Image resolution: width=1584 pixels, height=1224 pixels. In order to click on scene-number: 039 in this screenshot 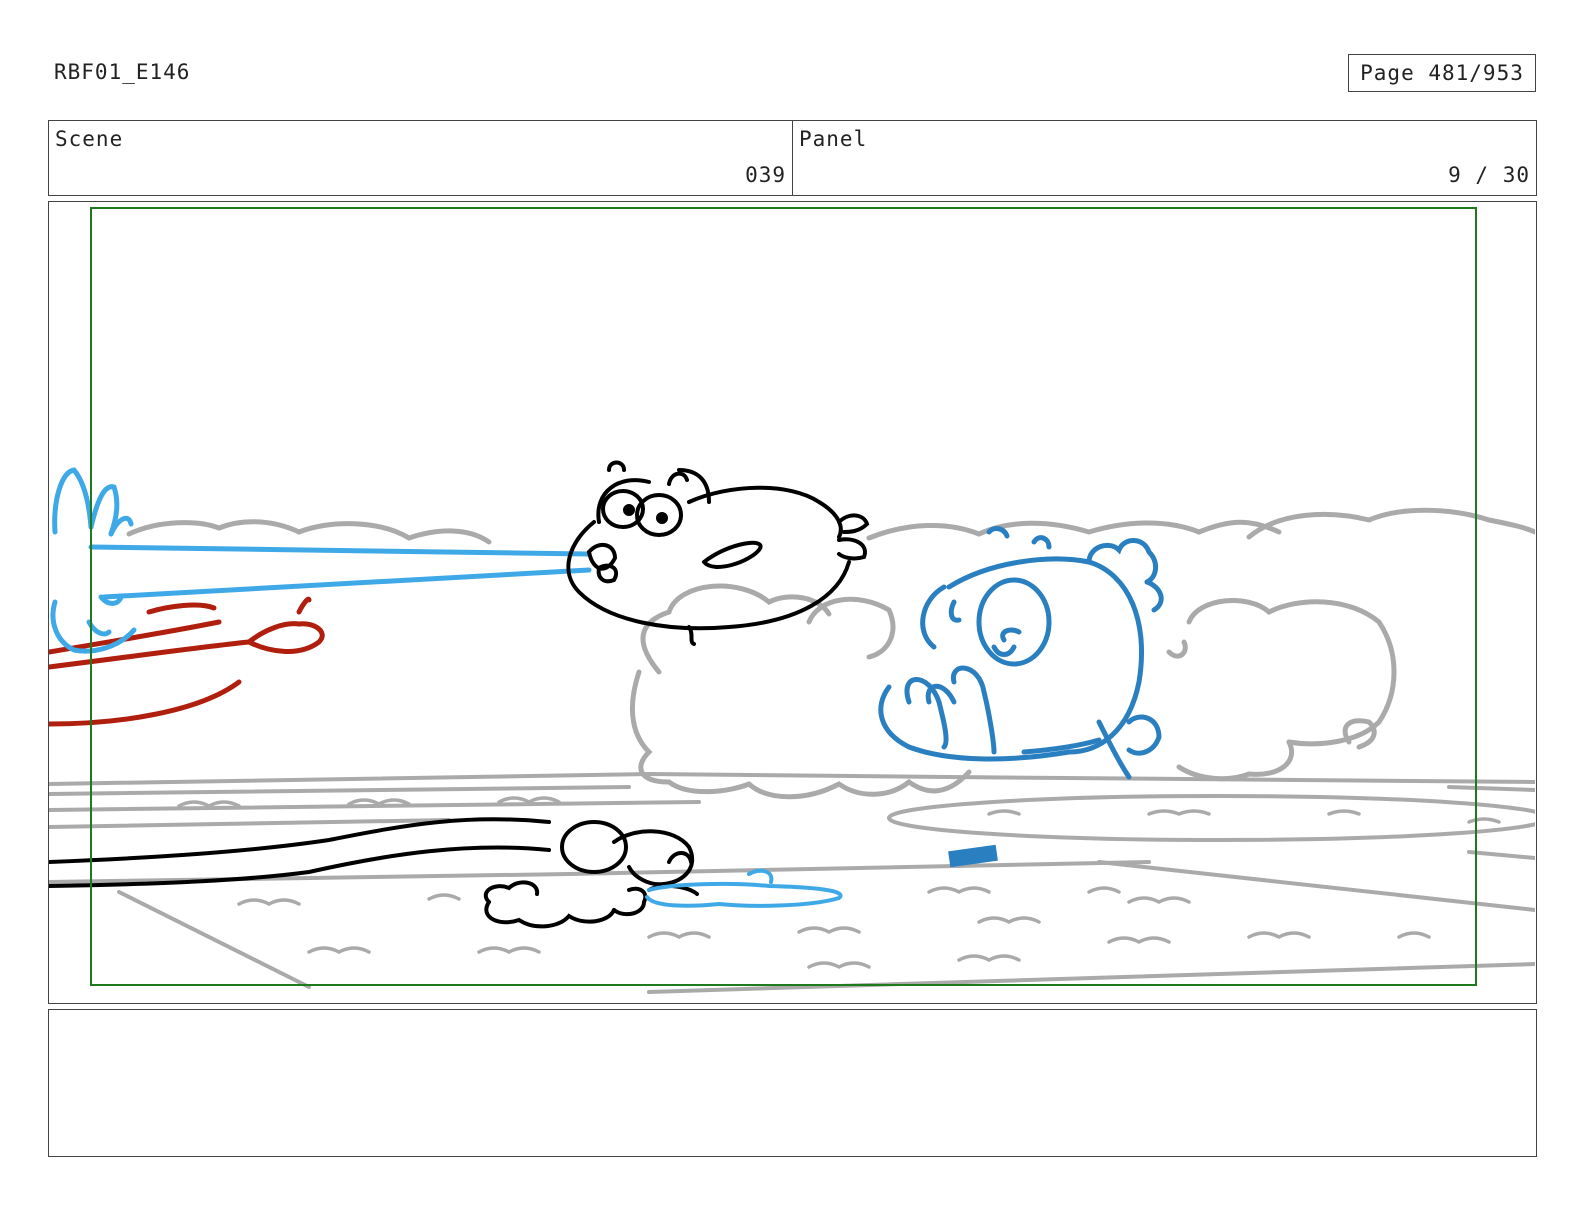, I will do `click(765, 175)`.